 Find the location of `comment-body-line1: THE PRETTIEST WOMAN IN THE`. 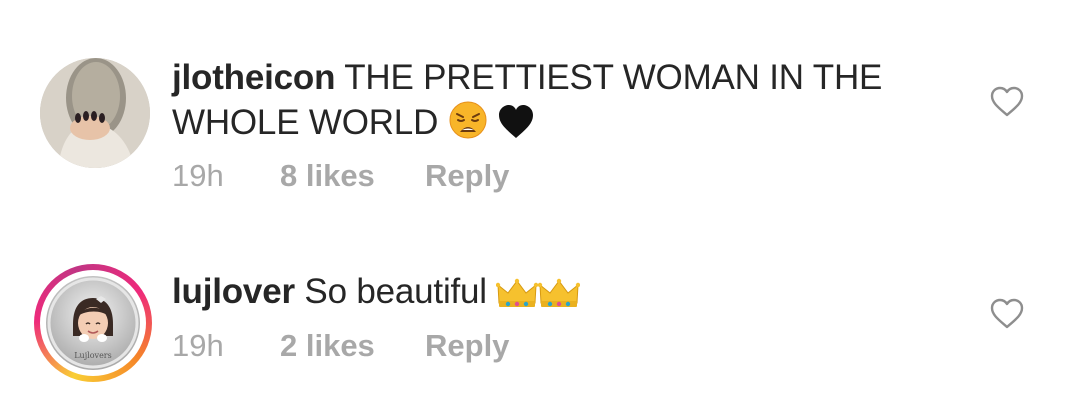

comment-body-line1: THE PRETTIEST WOMAN IN THE is located at coordinates (613, 77).